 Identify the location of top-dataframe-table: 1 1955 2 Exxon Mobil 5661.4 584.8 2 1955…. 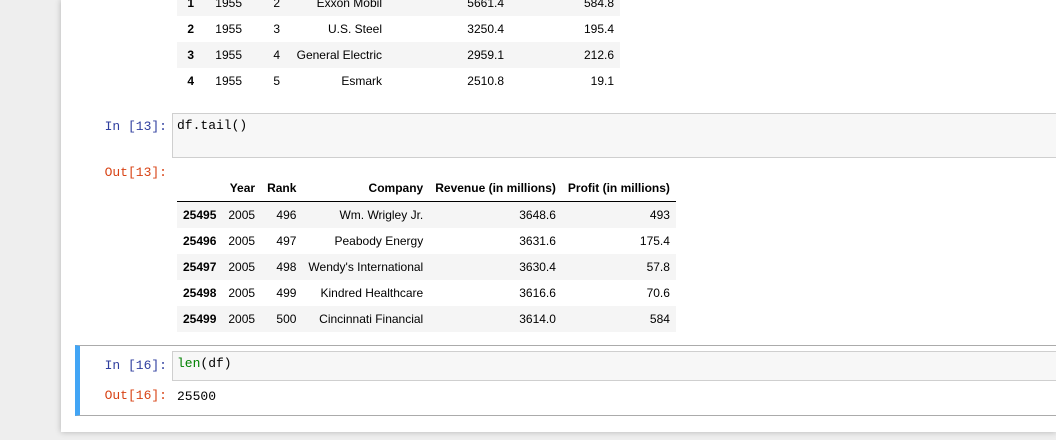
(398, 47).